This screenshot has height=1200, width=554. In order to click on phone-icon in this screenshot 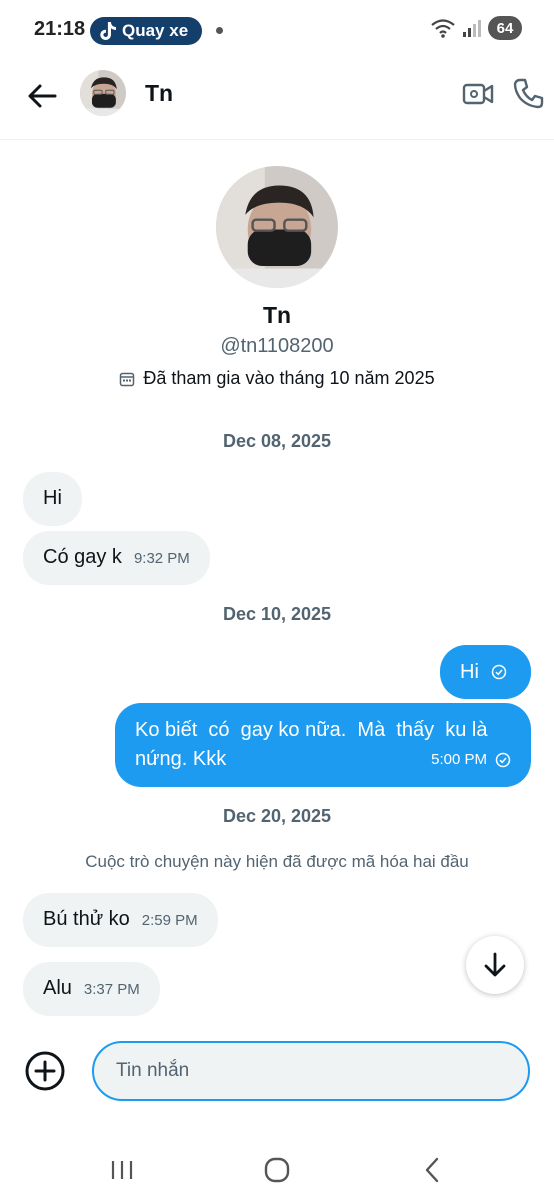, I will do `click(528, 93)`.